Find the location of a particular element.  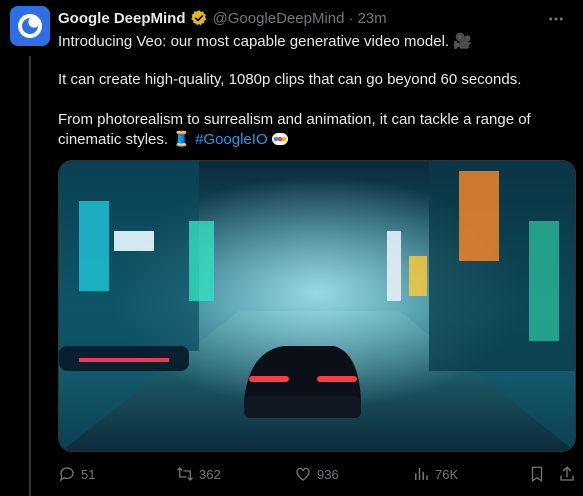

reply-button: 51 is located at coordinates (76, 474).